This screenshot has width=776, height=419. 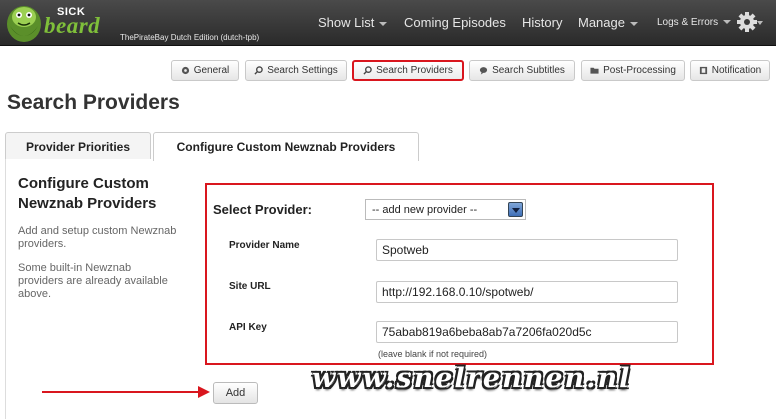 I want to click on folder-icon, so click(x=594, y=70).